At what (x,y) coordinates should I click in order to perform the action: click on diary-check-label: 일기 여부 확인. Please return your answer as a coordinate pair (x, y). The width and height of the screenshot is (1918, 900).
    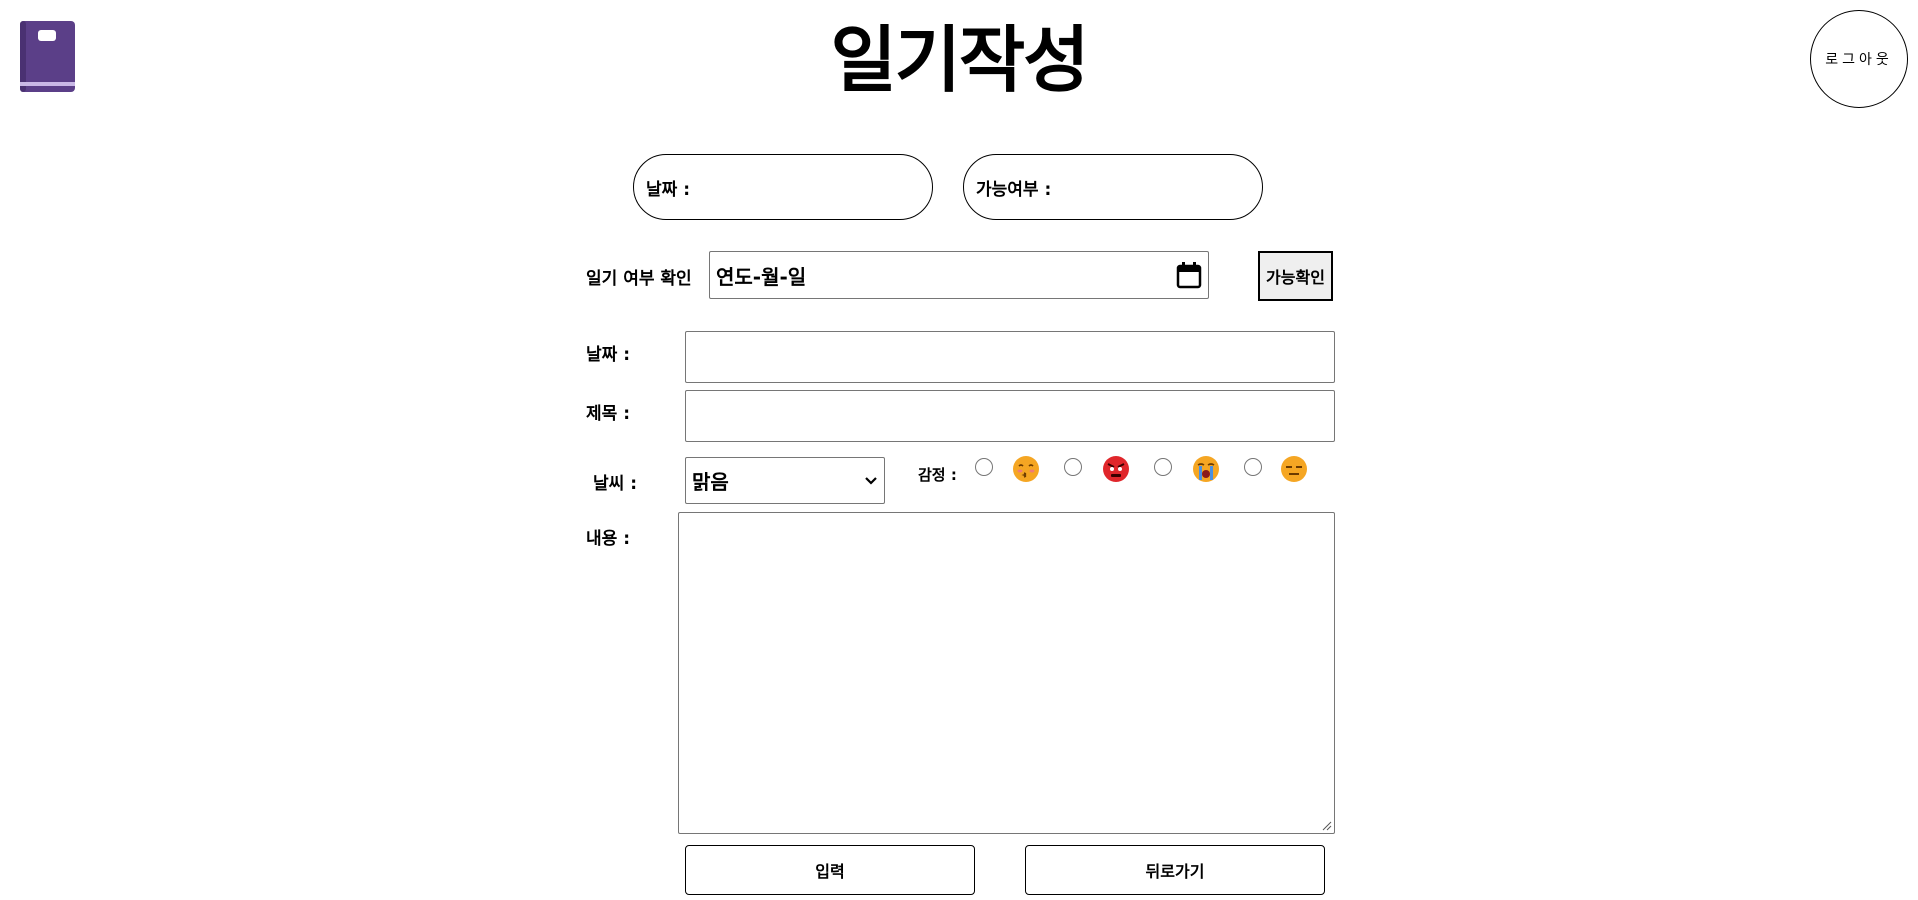
    Looking at the image, I should click on (639, 279).